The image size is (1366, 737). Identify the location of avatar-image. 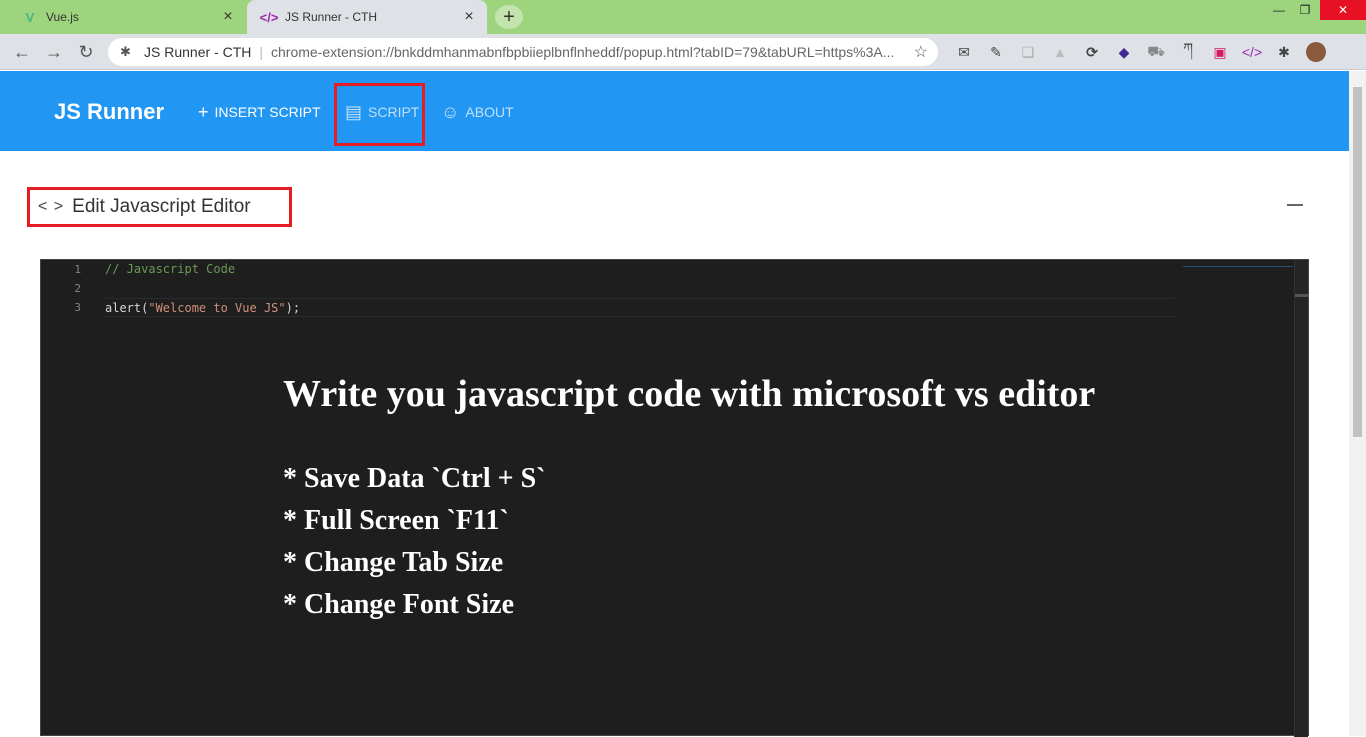
(1316, 52).